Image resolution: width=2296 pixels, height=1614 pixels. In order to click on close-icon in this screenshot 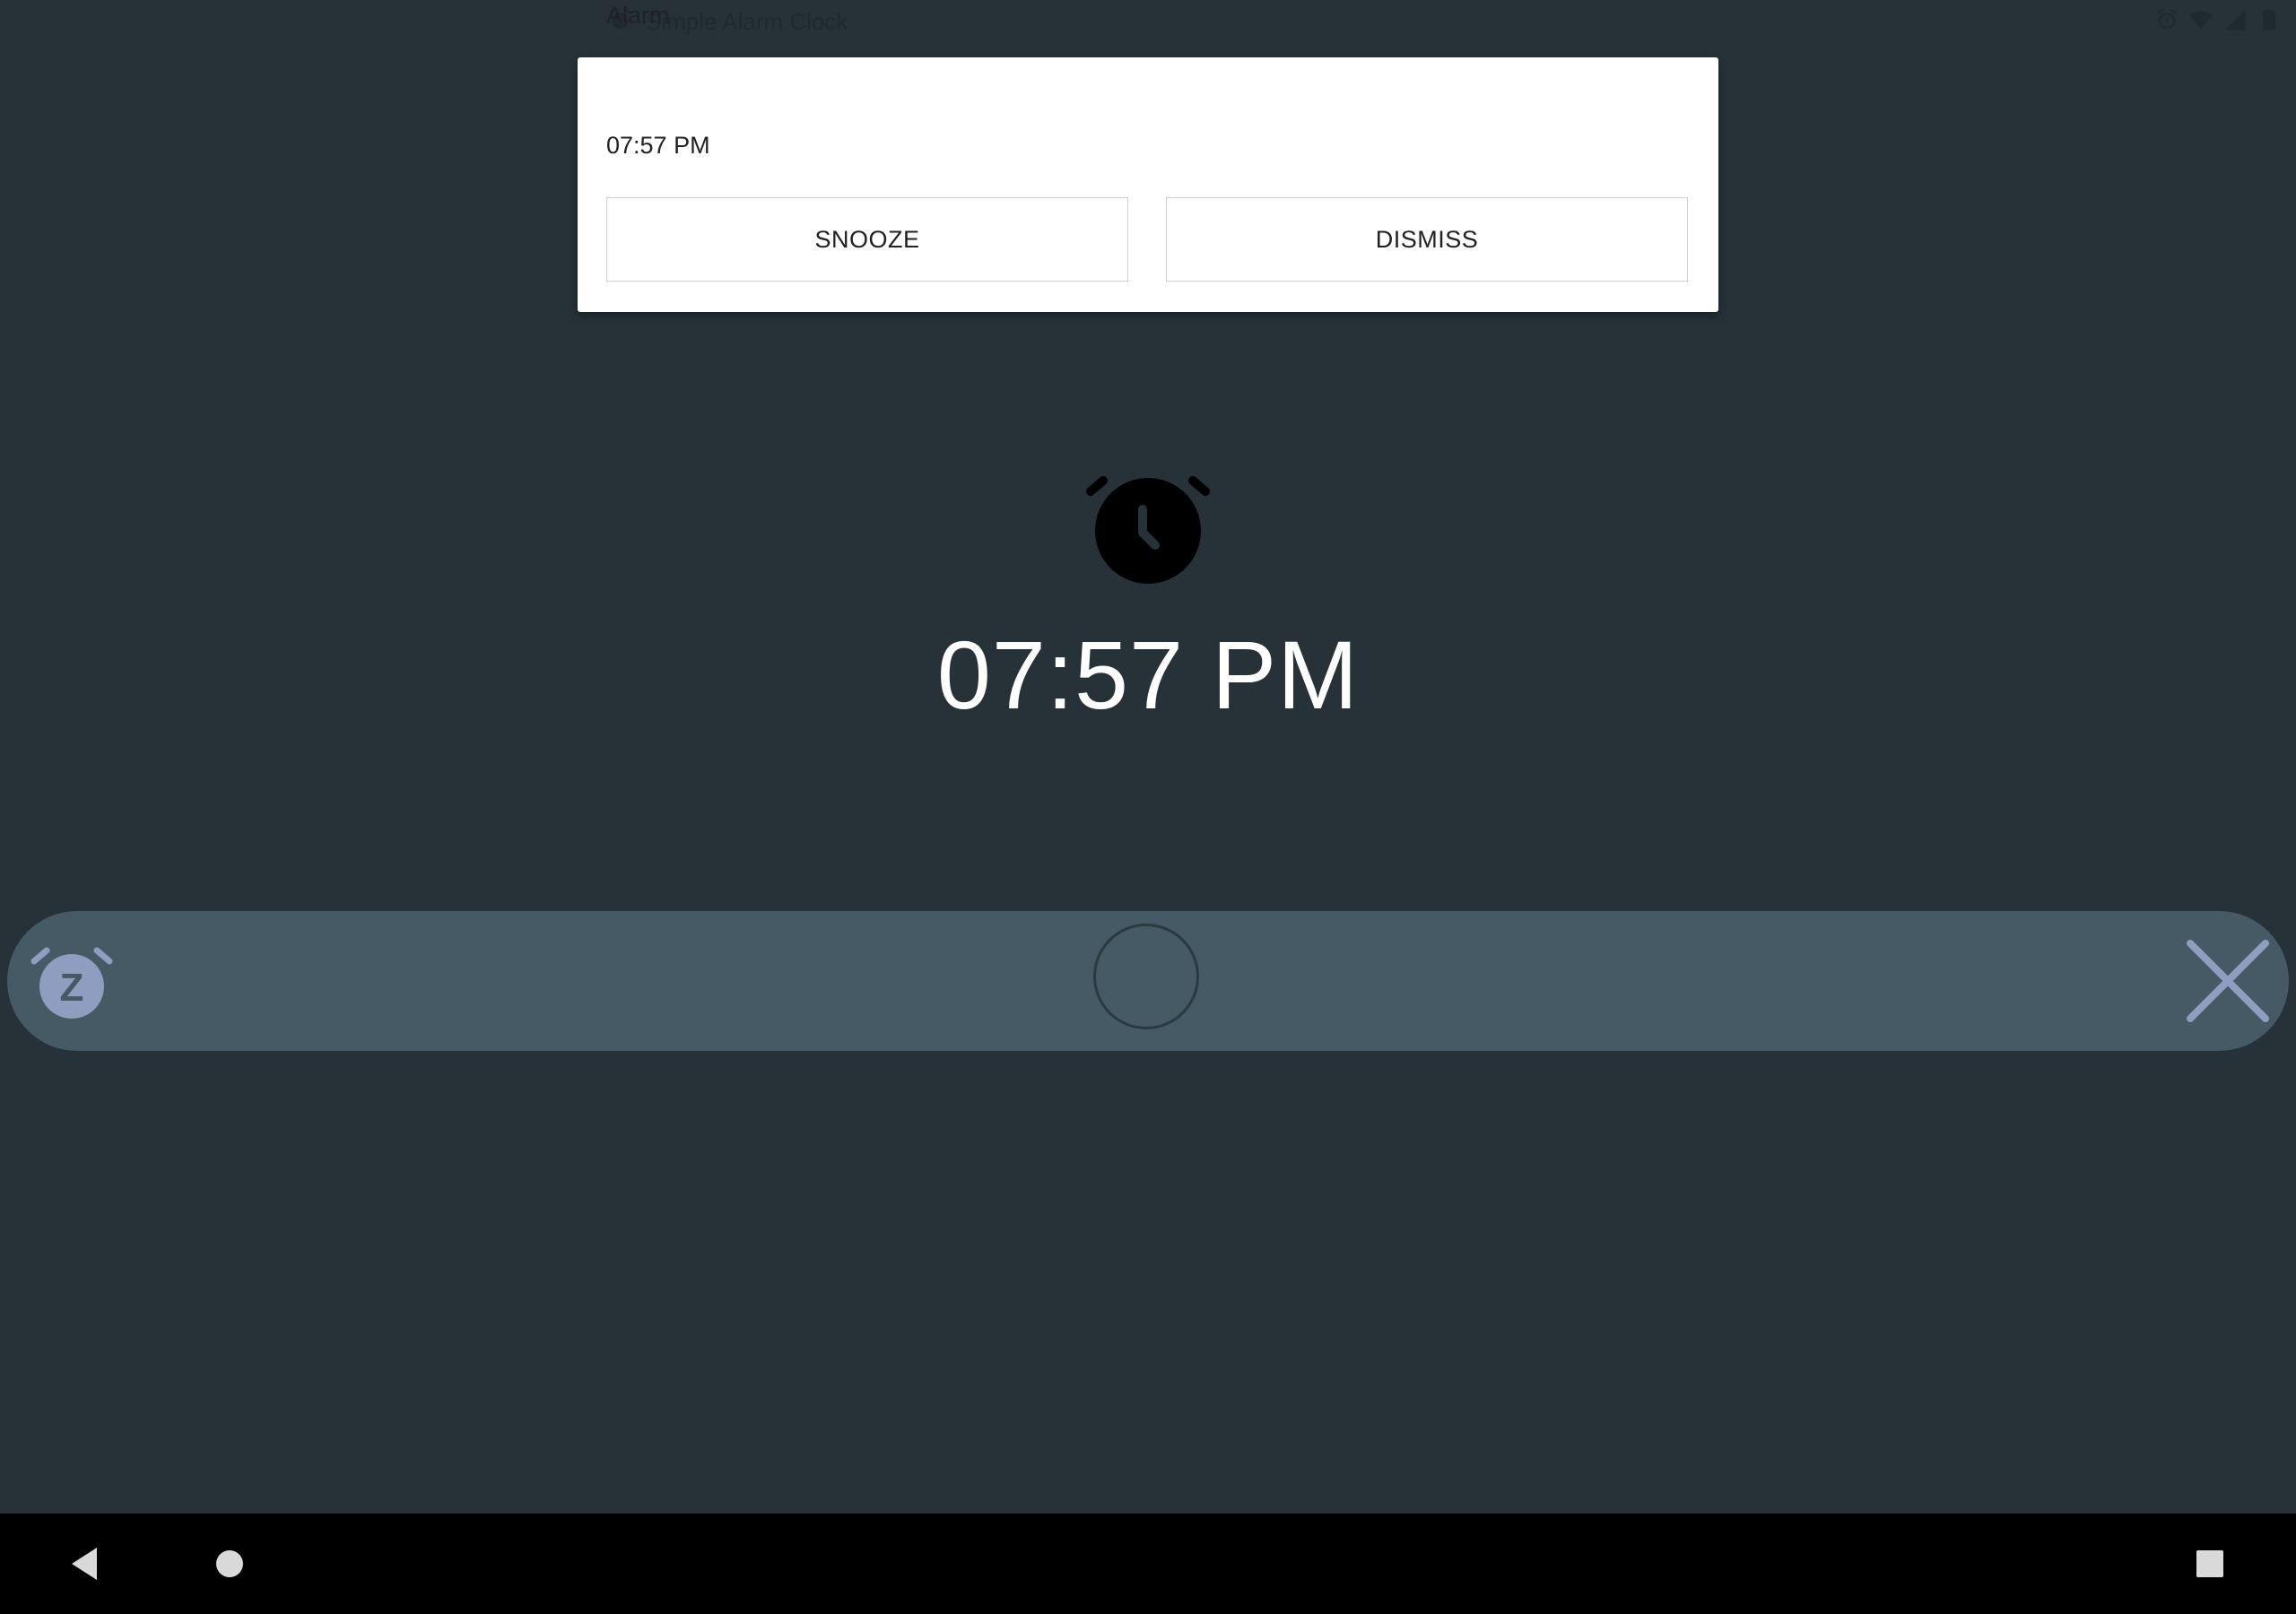, I will do `click(2227, 981)`.